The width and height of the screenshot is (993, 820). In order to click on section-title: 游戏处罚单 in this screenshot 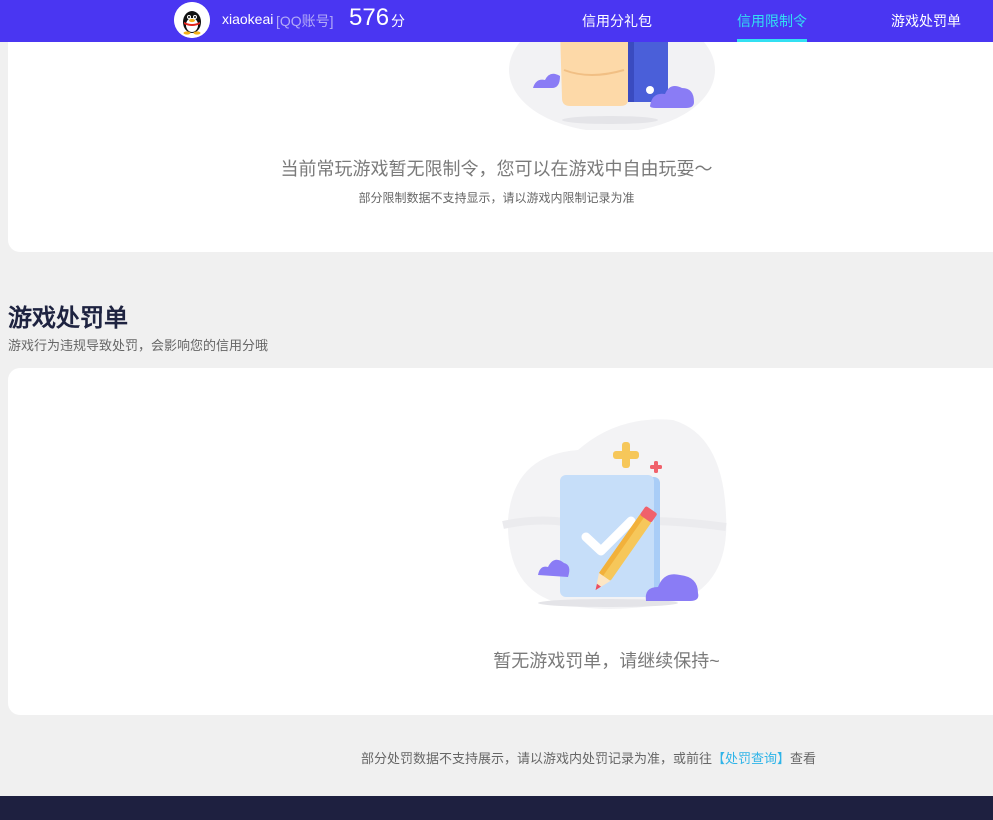, I will do `click(68, 318)`.